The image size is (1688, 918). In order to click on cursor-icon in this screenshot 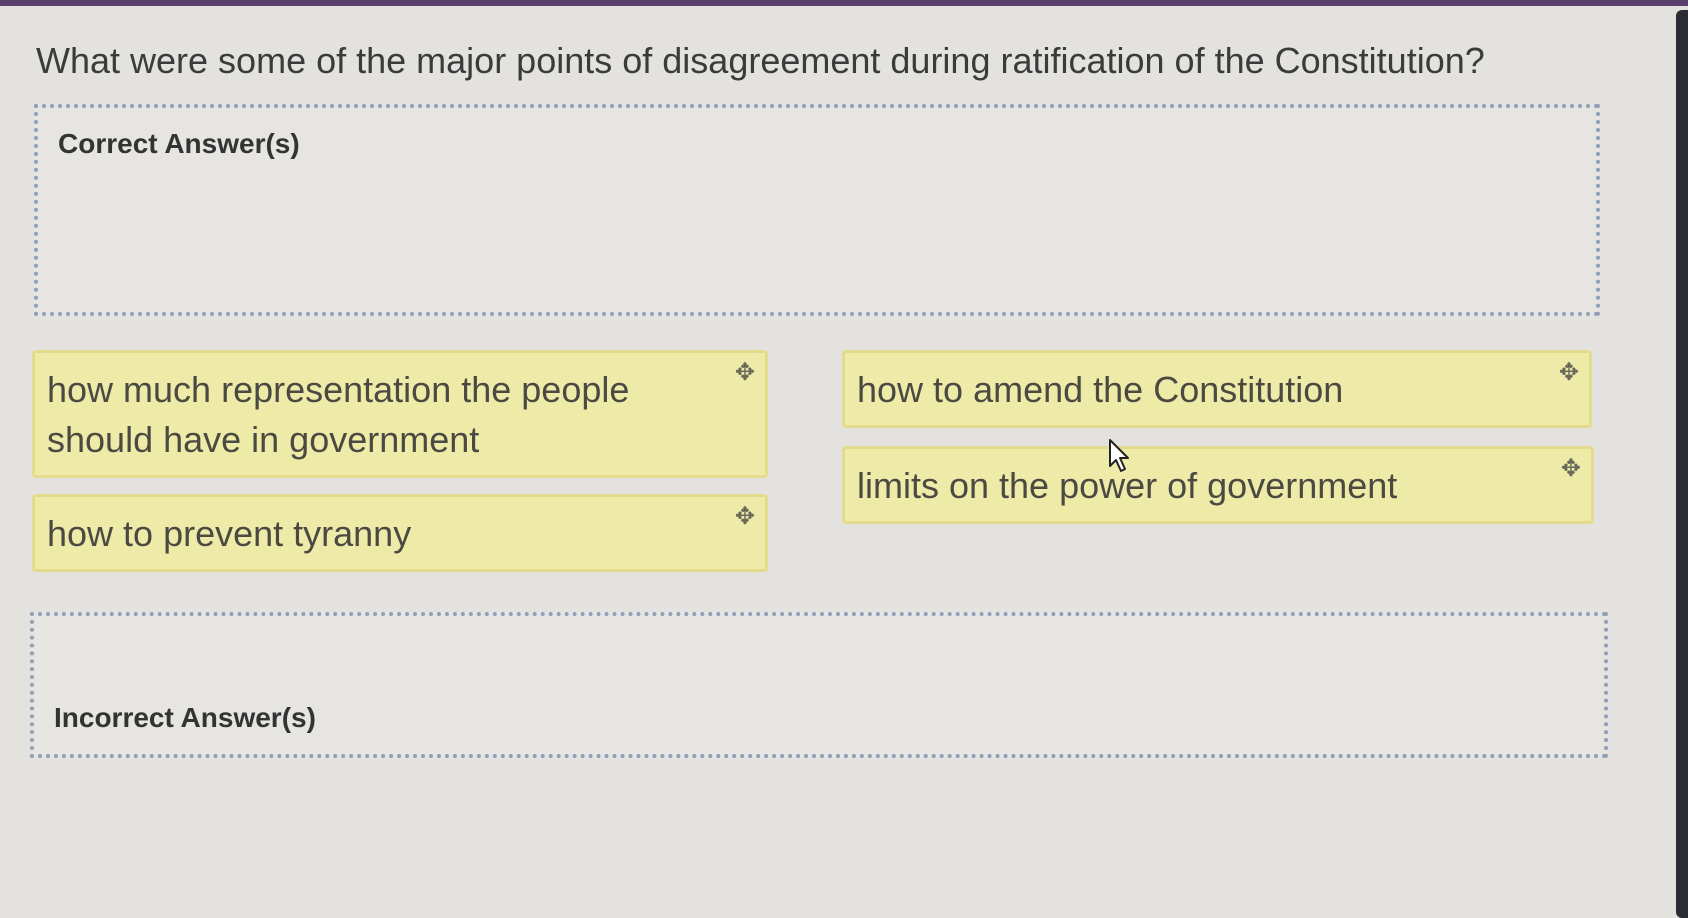, I will do `click(1119, 455)`.